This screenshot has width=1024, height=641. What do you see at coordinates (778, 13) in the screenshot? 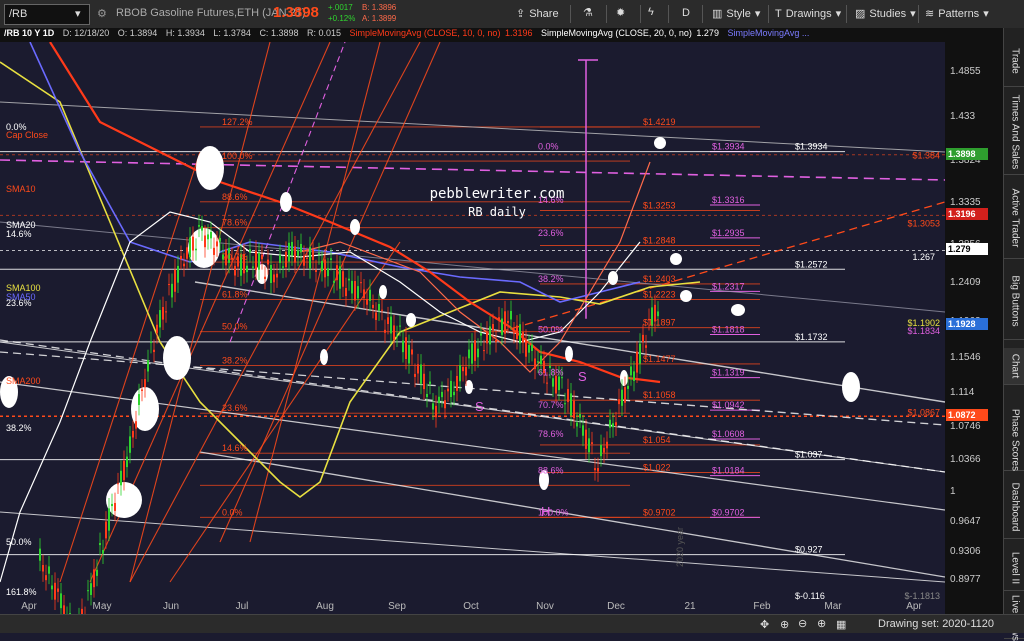
I see `drawing-icon: T` at bounding box center [778, 13].